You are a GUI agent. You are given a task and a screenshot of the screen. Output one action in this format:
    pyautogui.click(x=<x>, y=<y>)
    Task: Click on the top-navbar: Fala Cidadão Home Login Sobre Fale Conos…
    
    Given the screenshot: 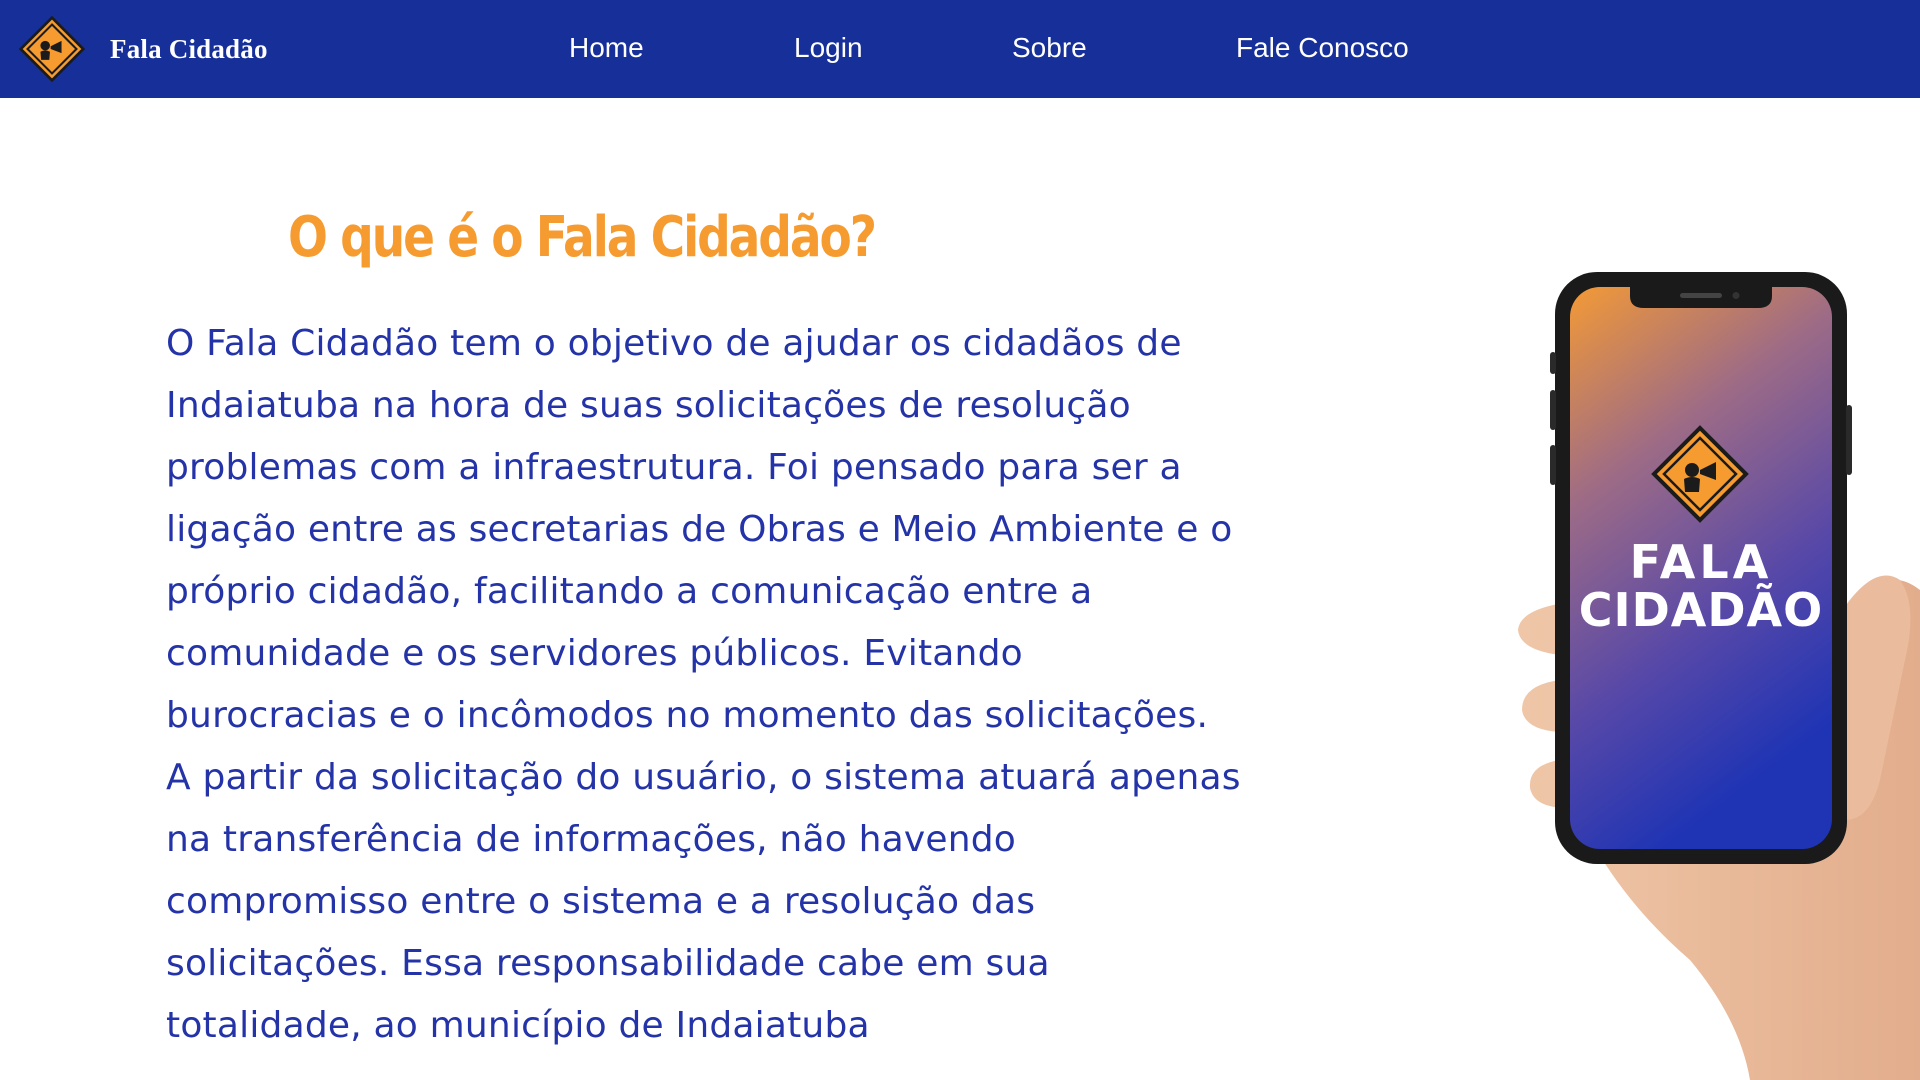 What is the action you would take?
    pyautogui.click(x=960, y=49)
    